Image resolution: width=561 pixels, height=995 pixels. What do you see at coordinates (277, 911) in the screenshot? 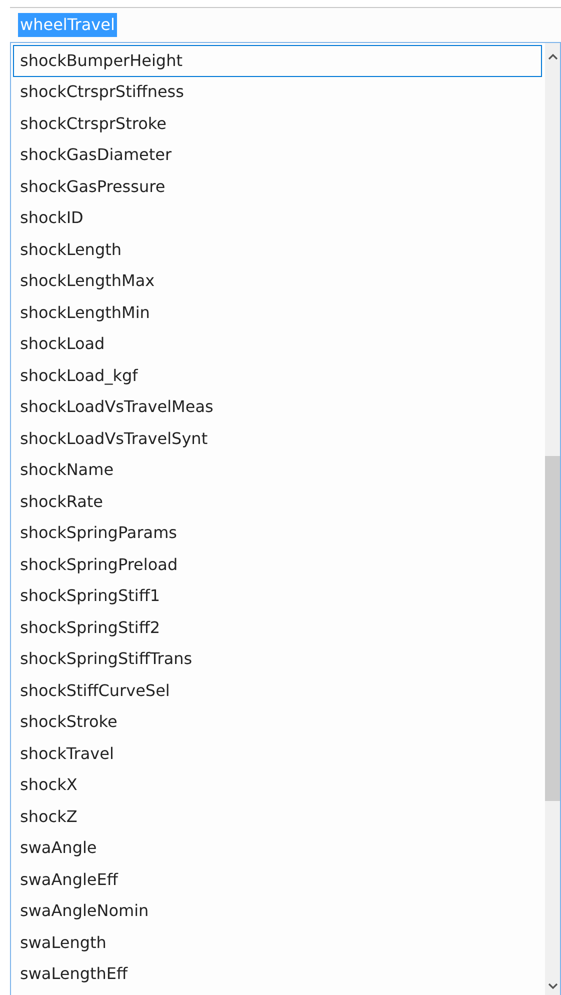
I see `list-item: swaAngleNomin` at bounding box center [277, 911].